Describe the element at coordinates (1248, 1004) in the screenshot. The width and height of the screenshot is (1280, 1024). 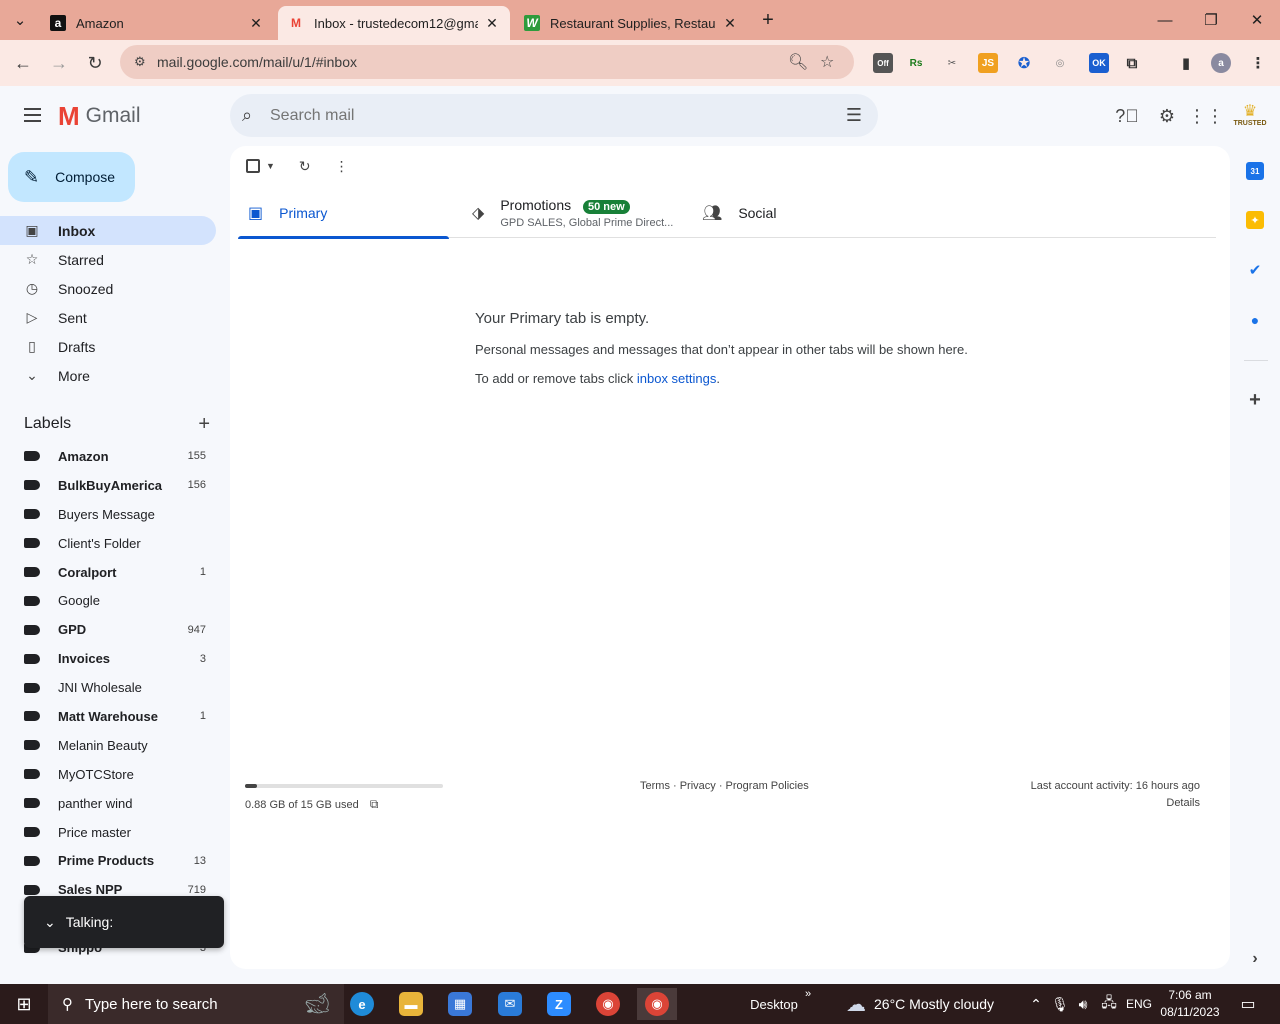
I see `notifications-icon: ▭` at that location.